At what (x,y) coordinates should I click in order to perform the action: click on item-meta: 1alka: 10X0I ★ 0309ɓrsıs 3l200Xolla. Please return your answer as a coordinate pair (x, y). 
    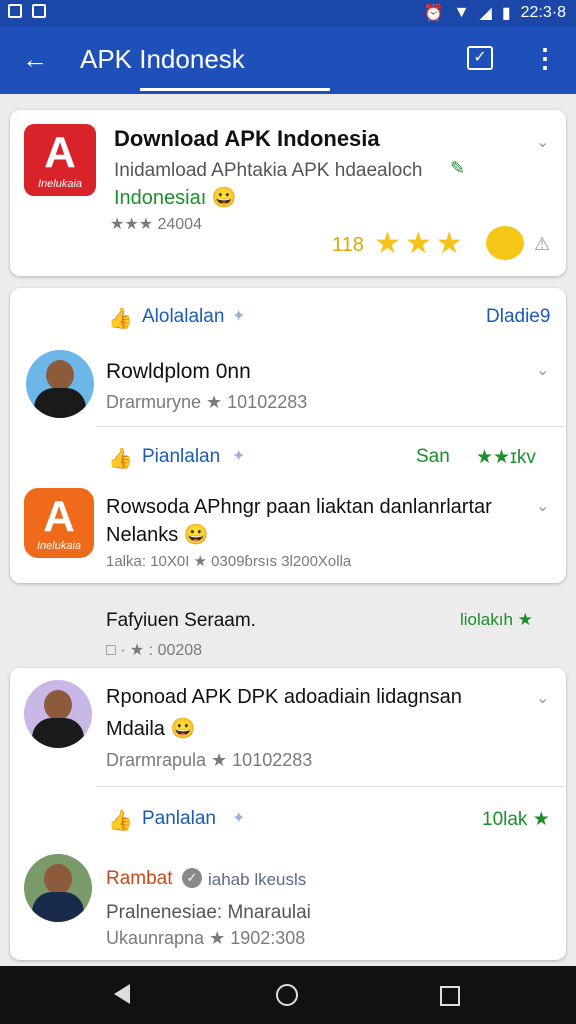
    Looking at the image, I should click on (229, 561).